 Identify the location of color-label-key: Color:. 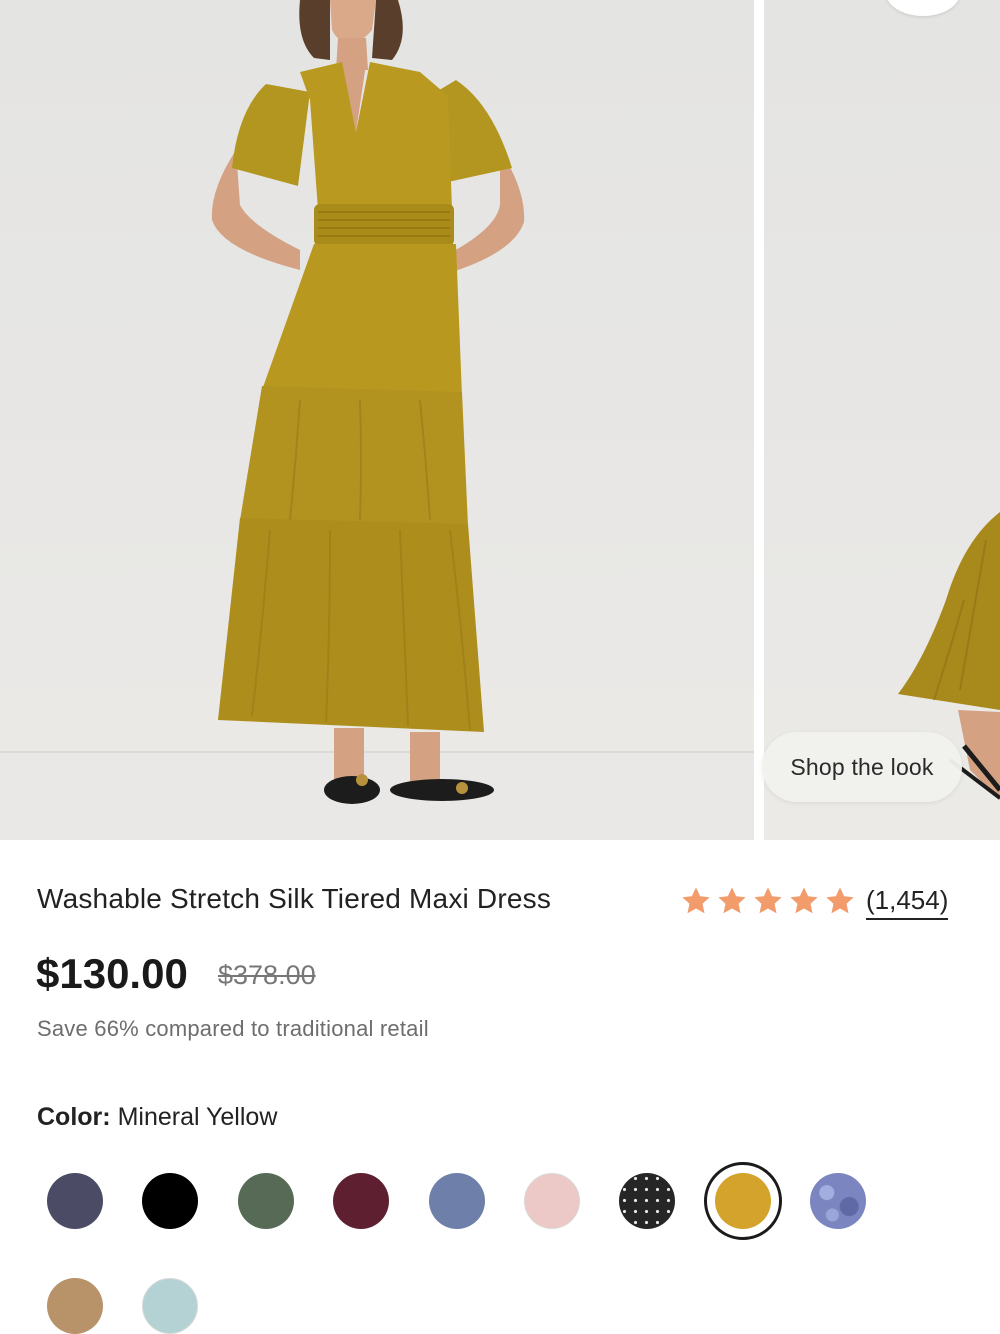
(74, 1117).